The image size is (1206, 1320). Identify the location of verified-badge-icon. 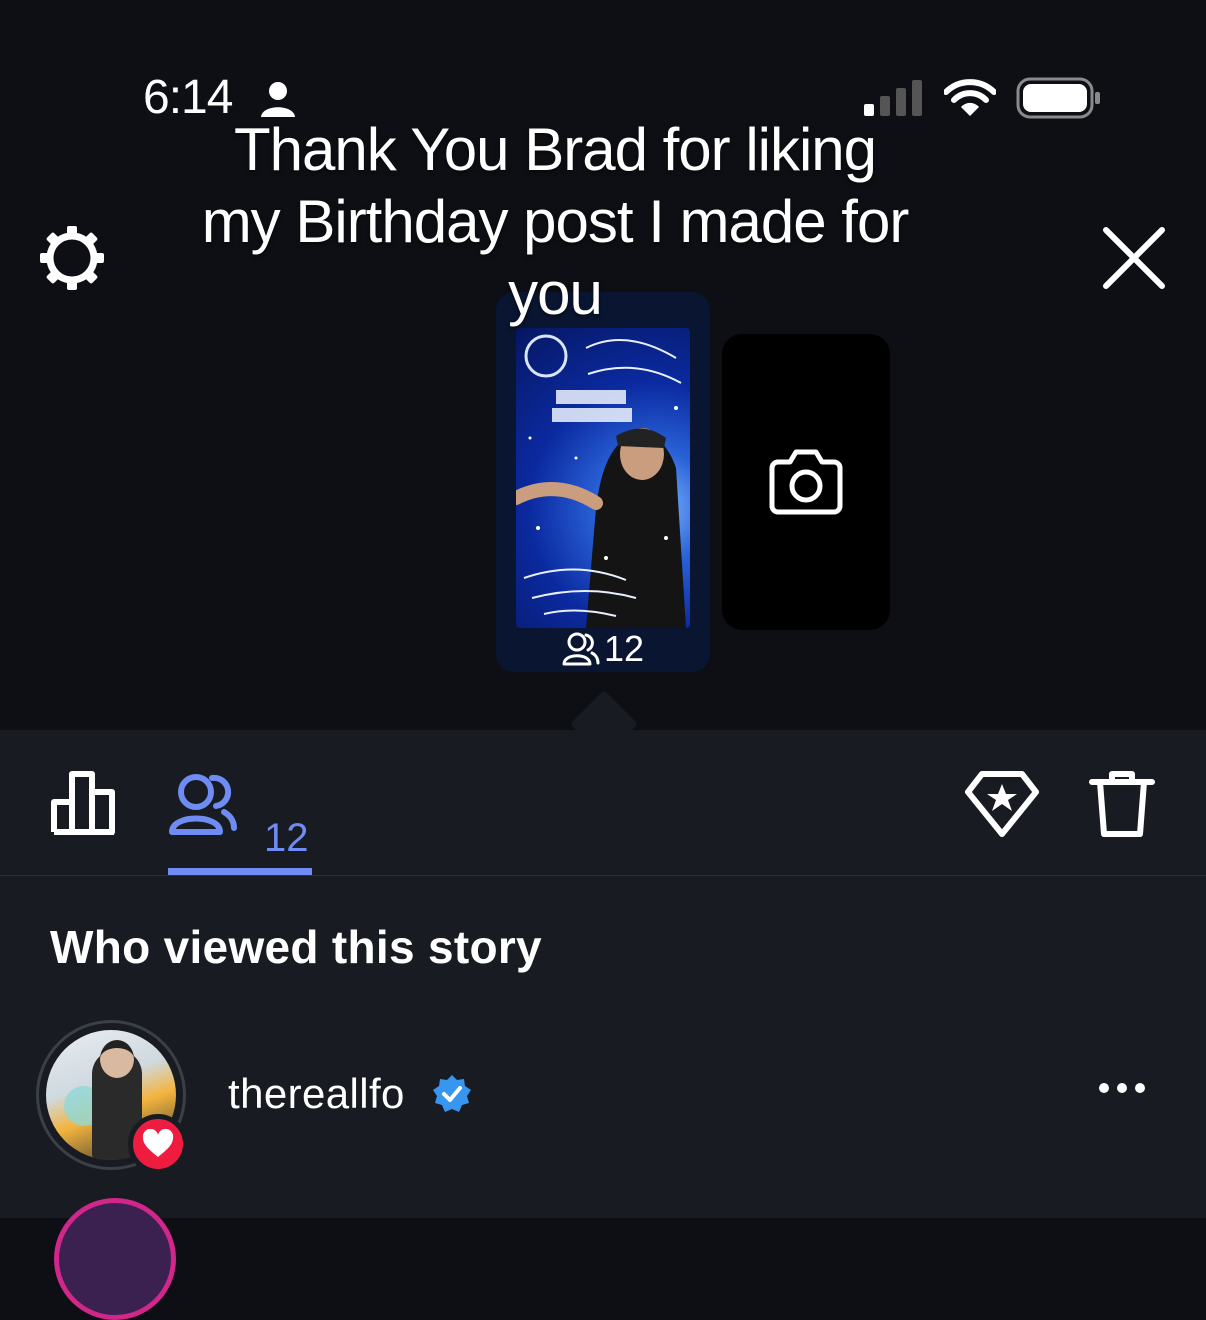
(452, 1093).